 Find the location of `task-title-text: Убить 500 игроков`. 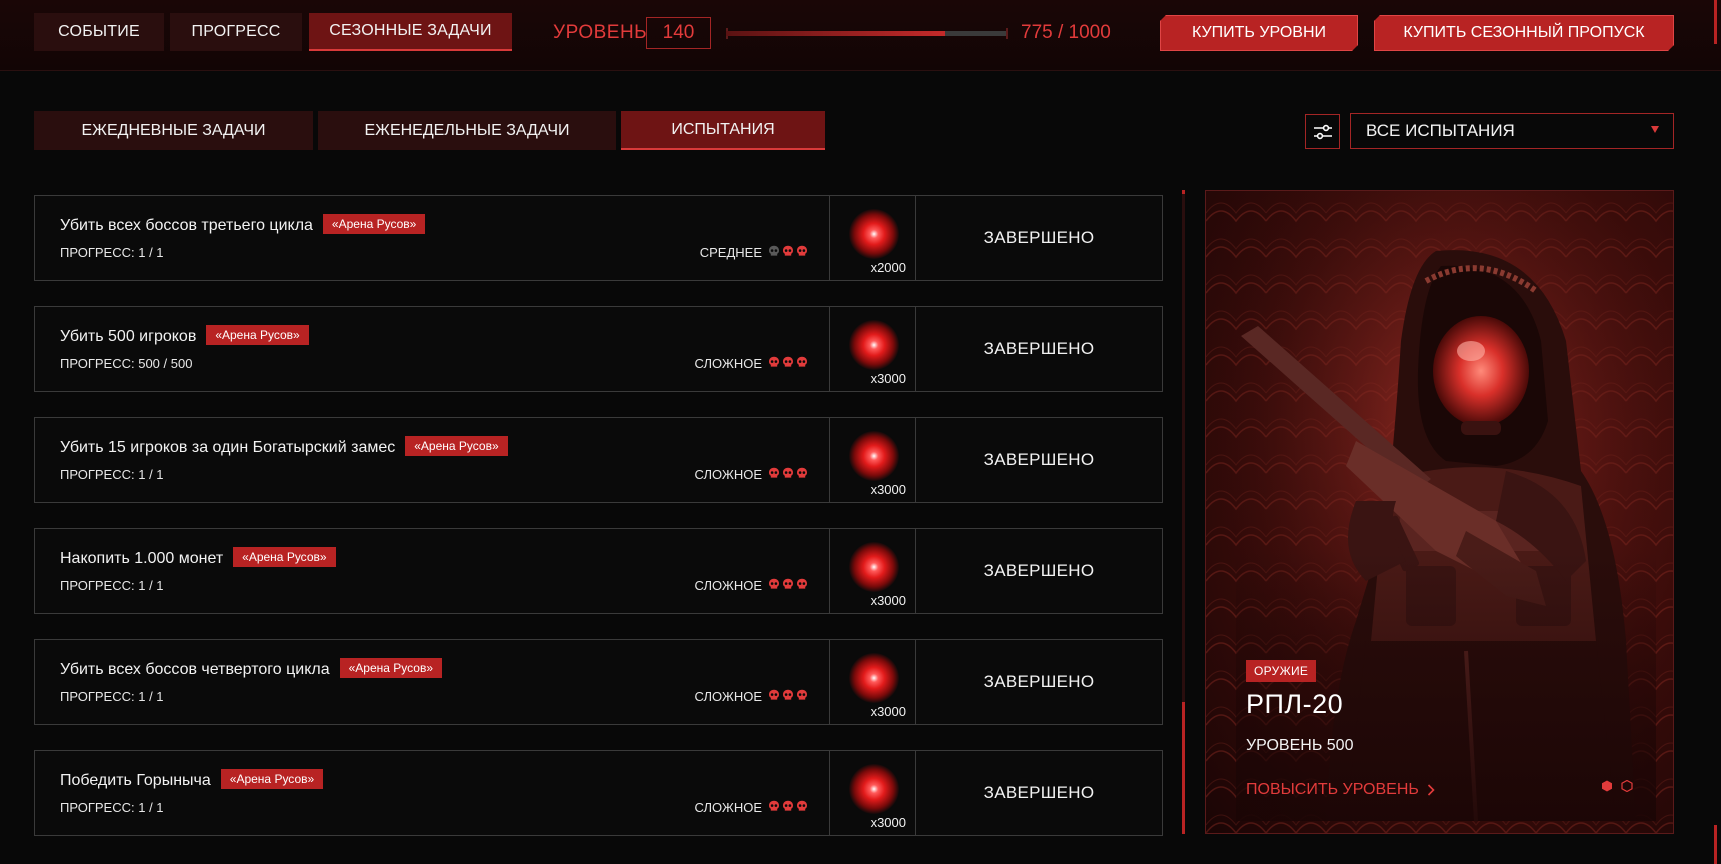

task-title-text: Убить 500 игроков is located at coordinates (128, 336).